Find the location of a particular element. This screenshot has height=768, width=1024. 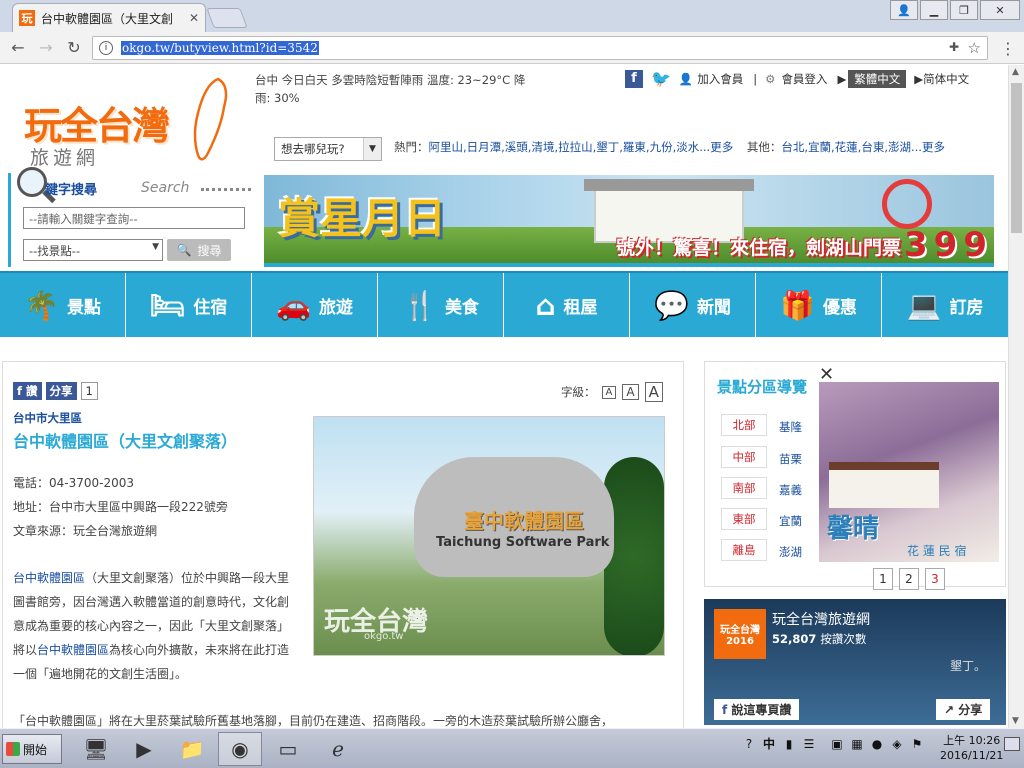

destination-select: 想去哪兒玩? ▼ is located at coordinates (328, 149).